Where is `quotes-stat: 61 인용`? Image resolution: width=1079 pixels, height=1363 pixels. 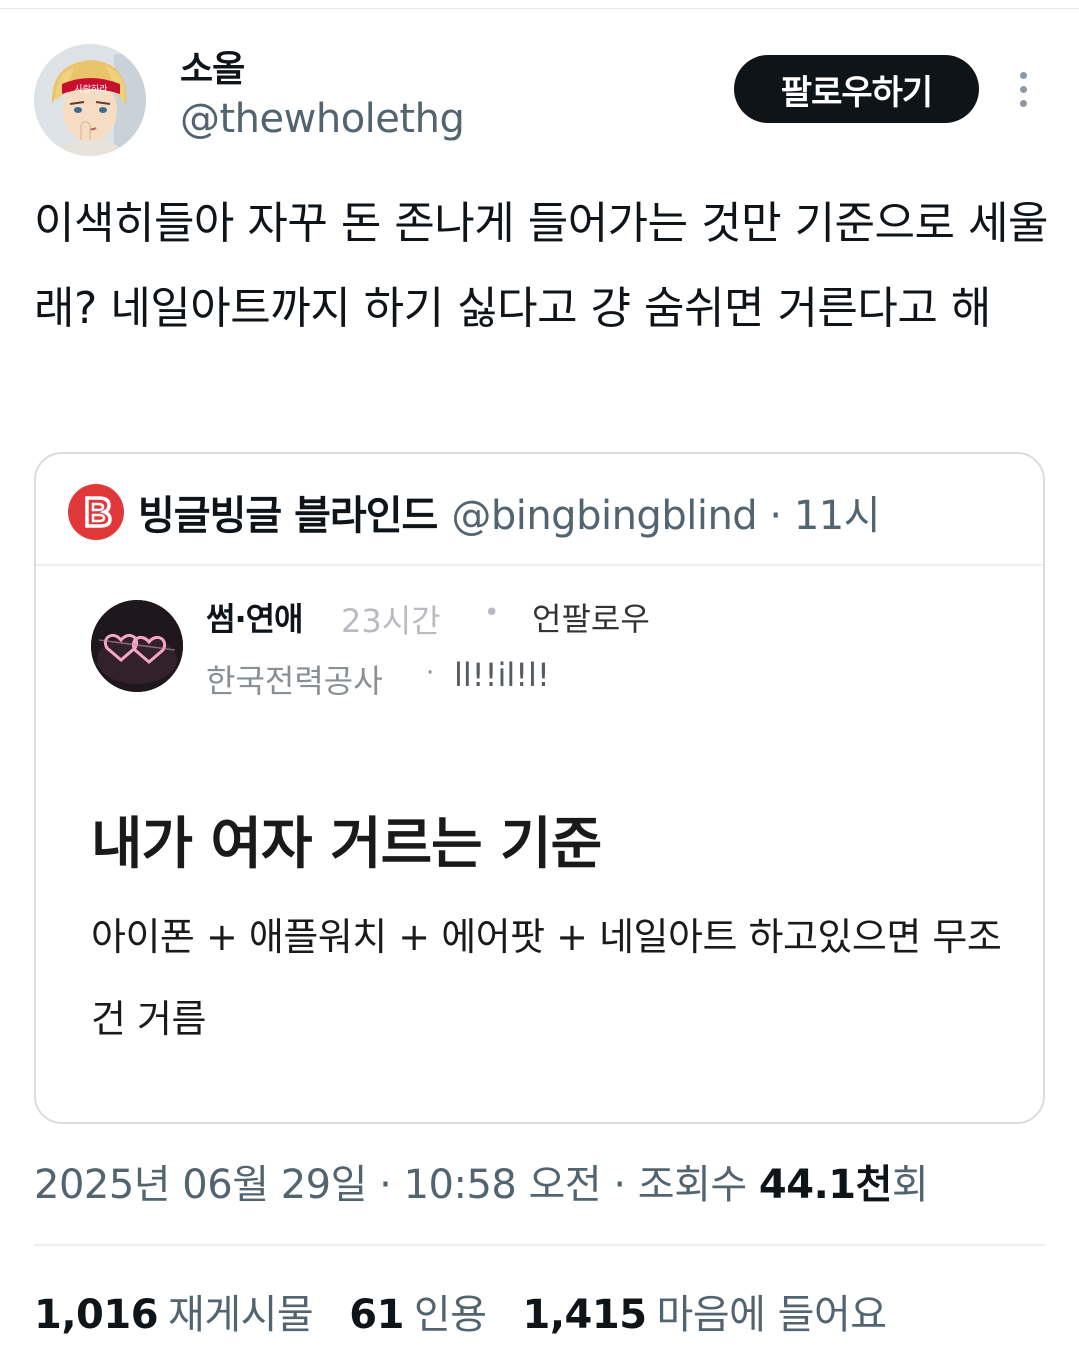
quotes-stat: 61 인용 is located at coordinates (418, 1311).